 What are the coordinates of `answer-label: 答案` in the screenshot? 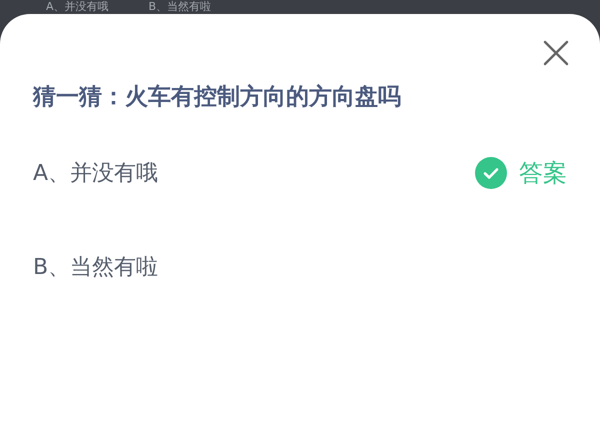 It's located at (543, 173).